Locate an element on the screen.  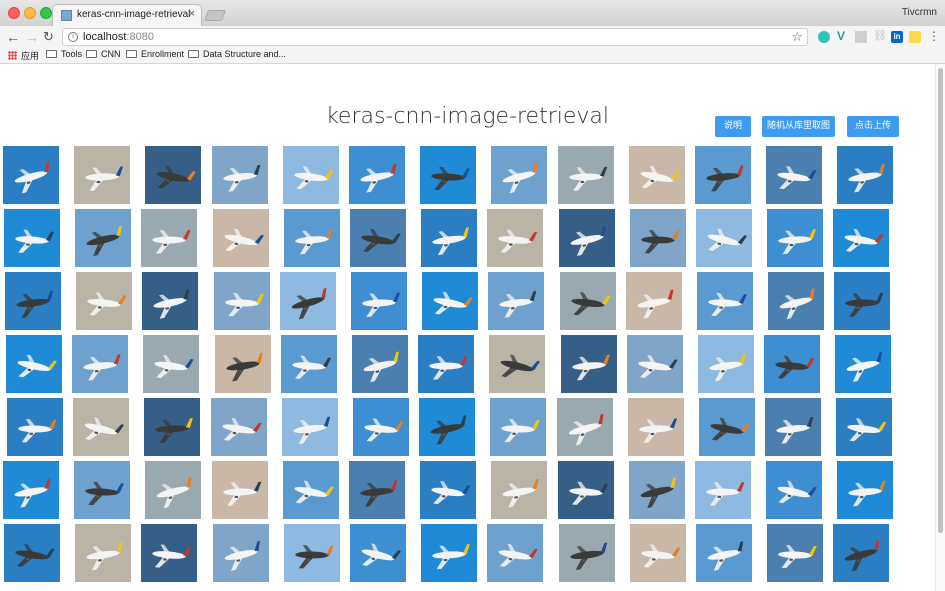
extension-link-icon: ⛓ is located at coordinates (880, 35).